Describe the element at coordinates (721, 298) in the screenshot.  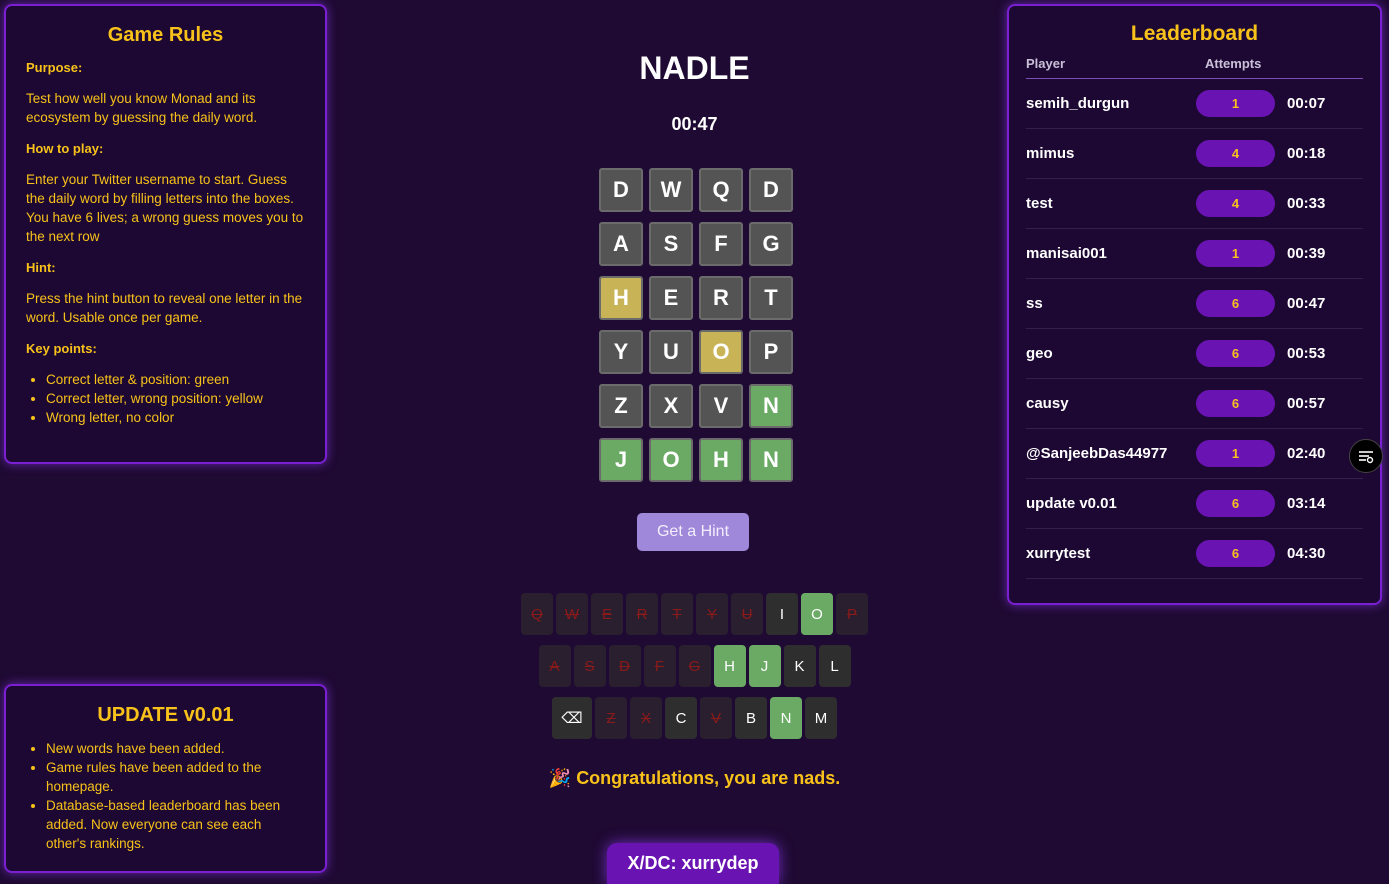
I see `letter-tile: R` at that location.